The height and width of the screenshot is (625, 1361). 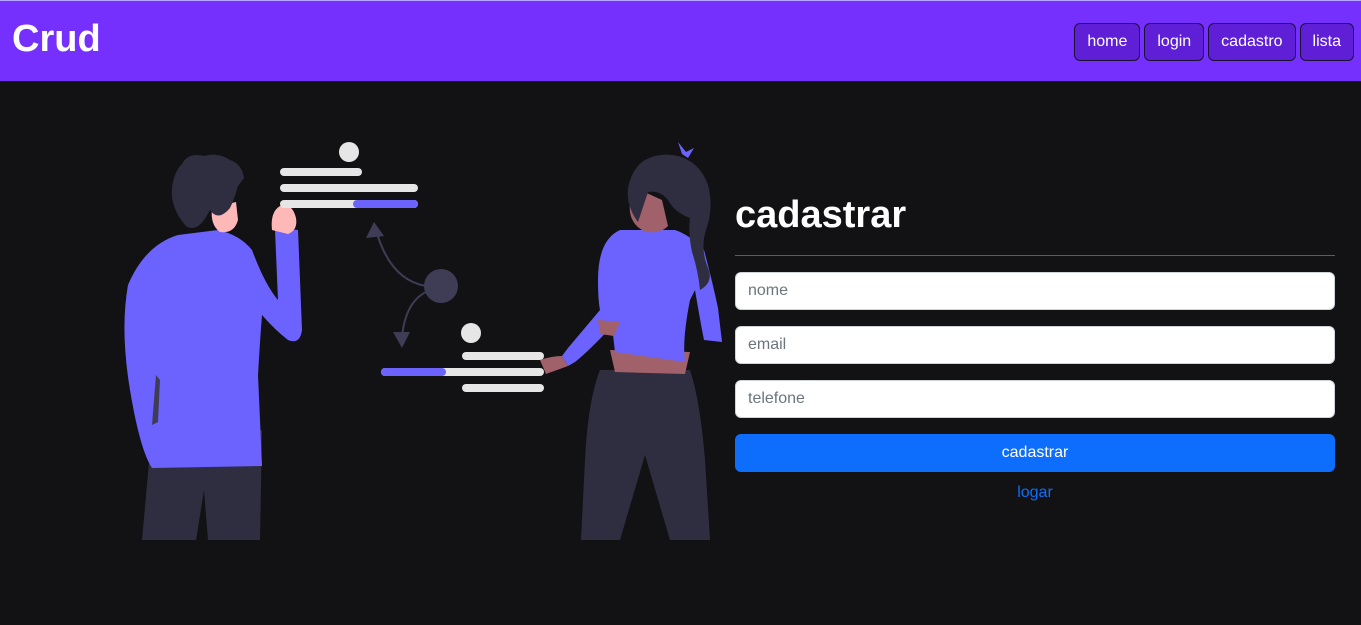 I want to click on person-man-icon, so click(x=213, y=347).